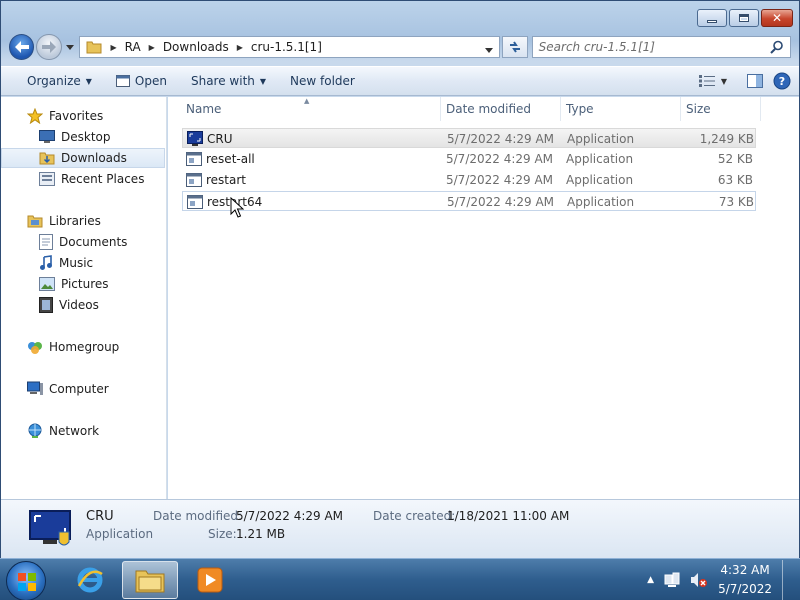 The height and width of the screenshot is (600, 800). I want to click on file-size: 73 KB, so click(736, 202).